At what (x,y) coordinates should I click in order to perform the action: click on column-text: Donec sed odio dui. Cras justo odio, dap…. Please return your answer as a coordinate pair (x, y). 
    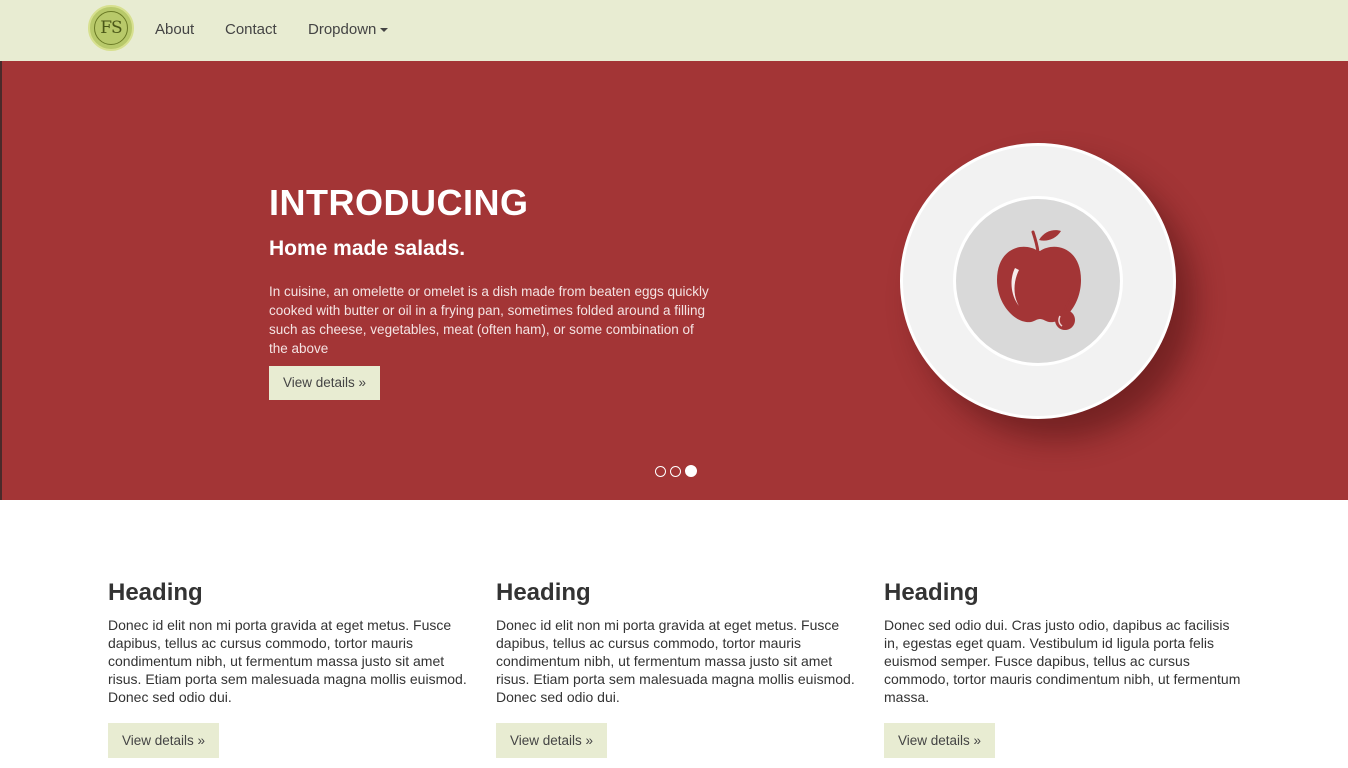
    Looking at the image, I should click on (1062, 661).